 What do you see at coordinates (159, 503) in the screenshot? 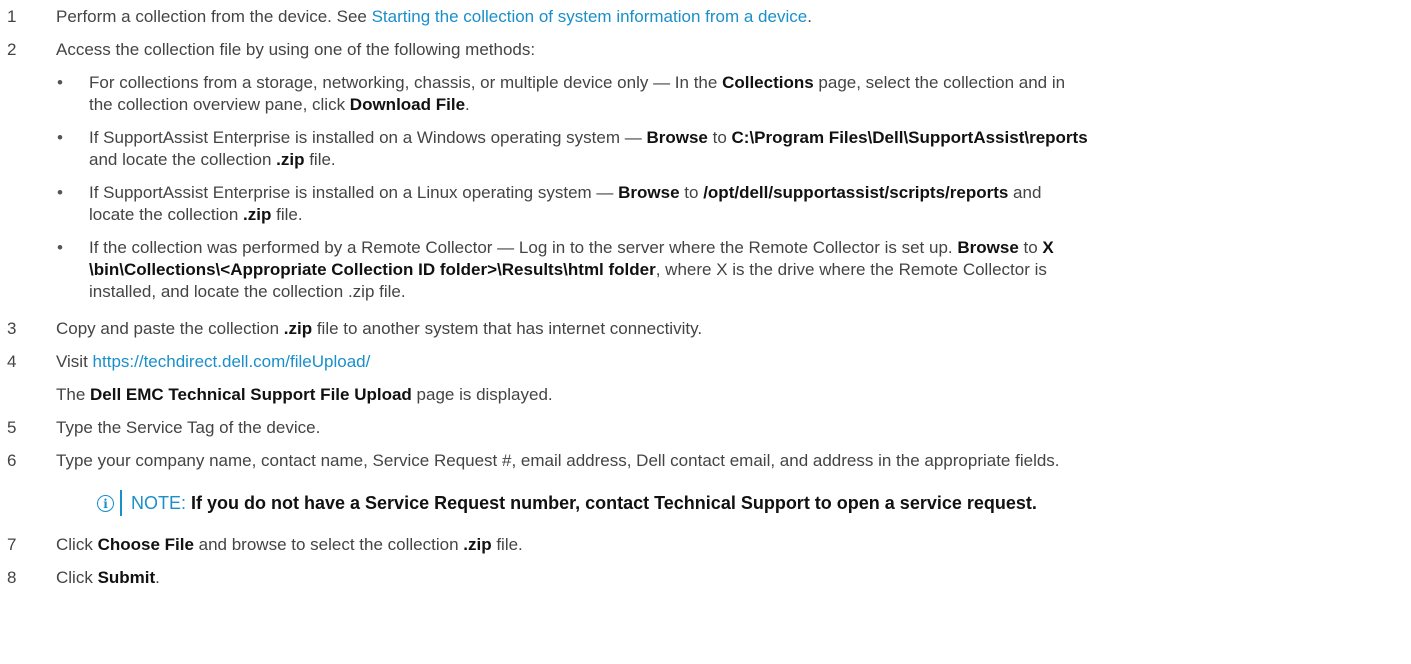
I see `note-label: NOTE:` at bounding box center [159, 503].